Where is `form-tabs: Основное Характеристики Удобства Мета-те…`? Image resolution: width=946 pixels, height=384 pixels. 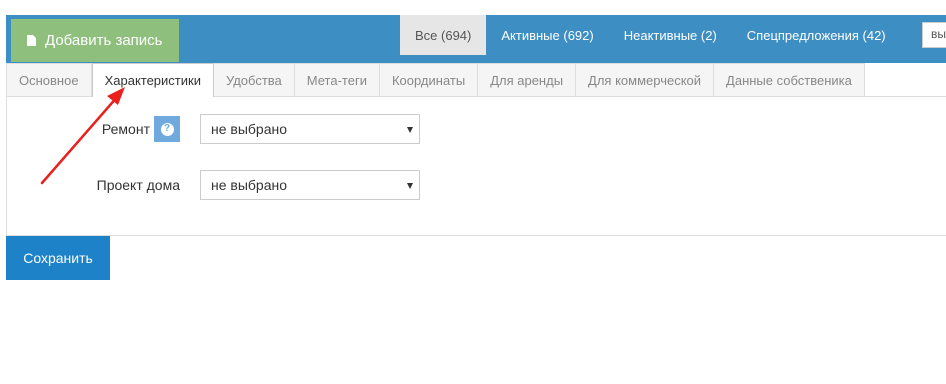 form-tabs: Основное Характеристики Удобства Мета-те… is located at coordinates (476, 80).